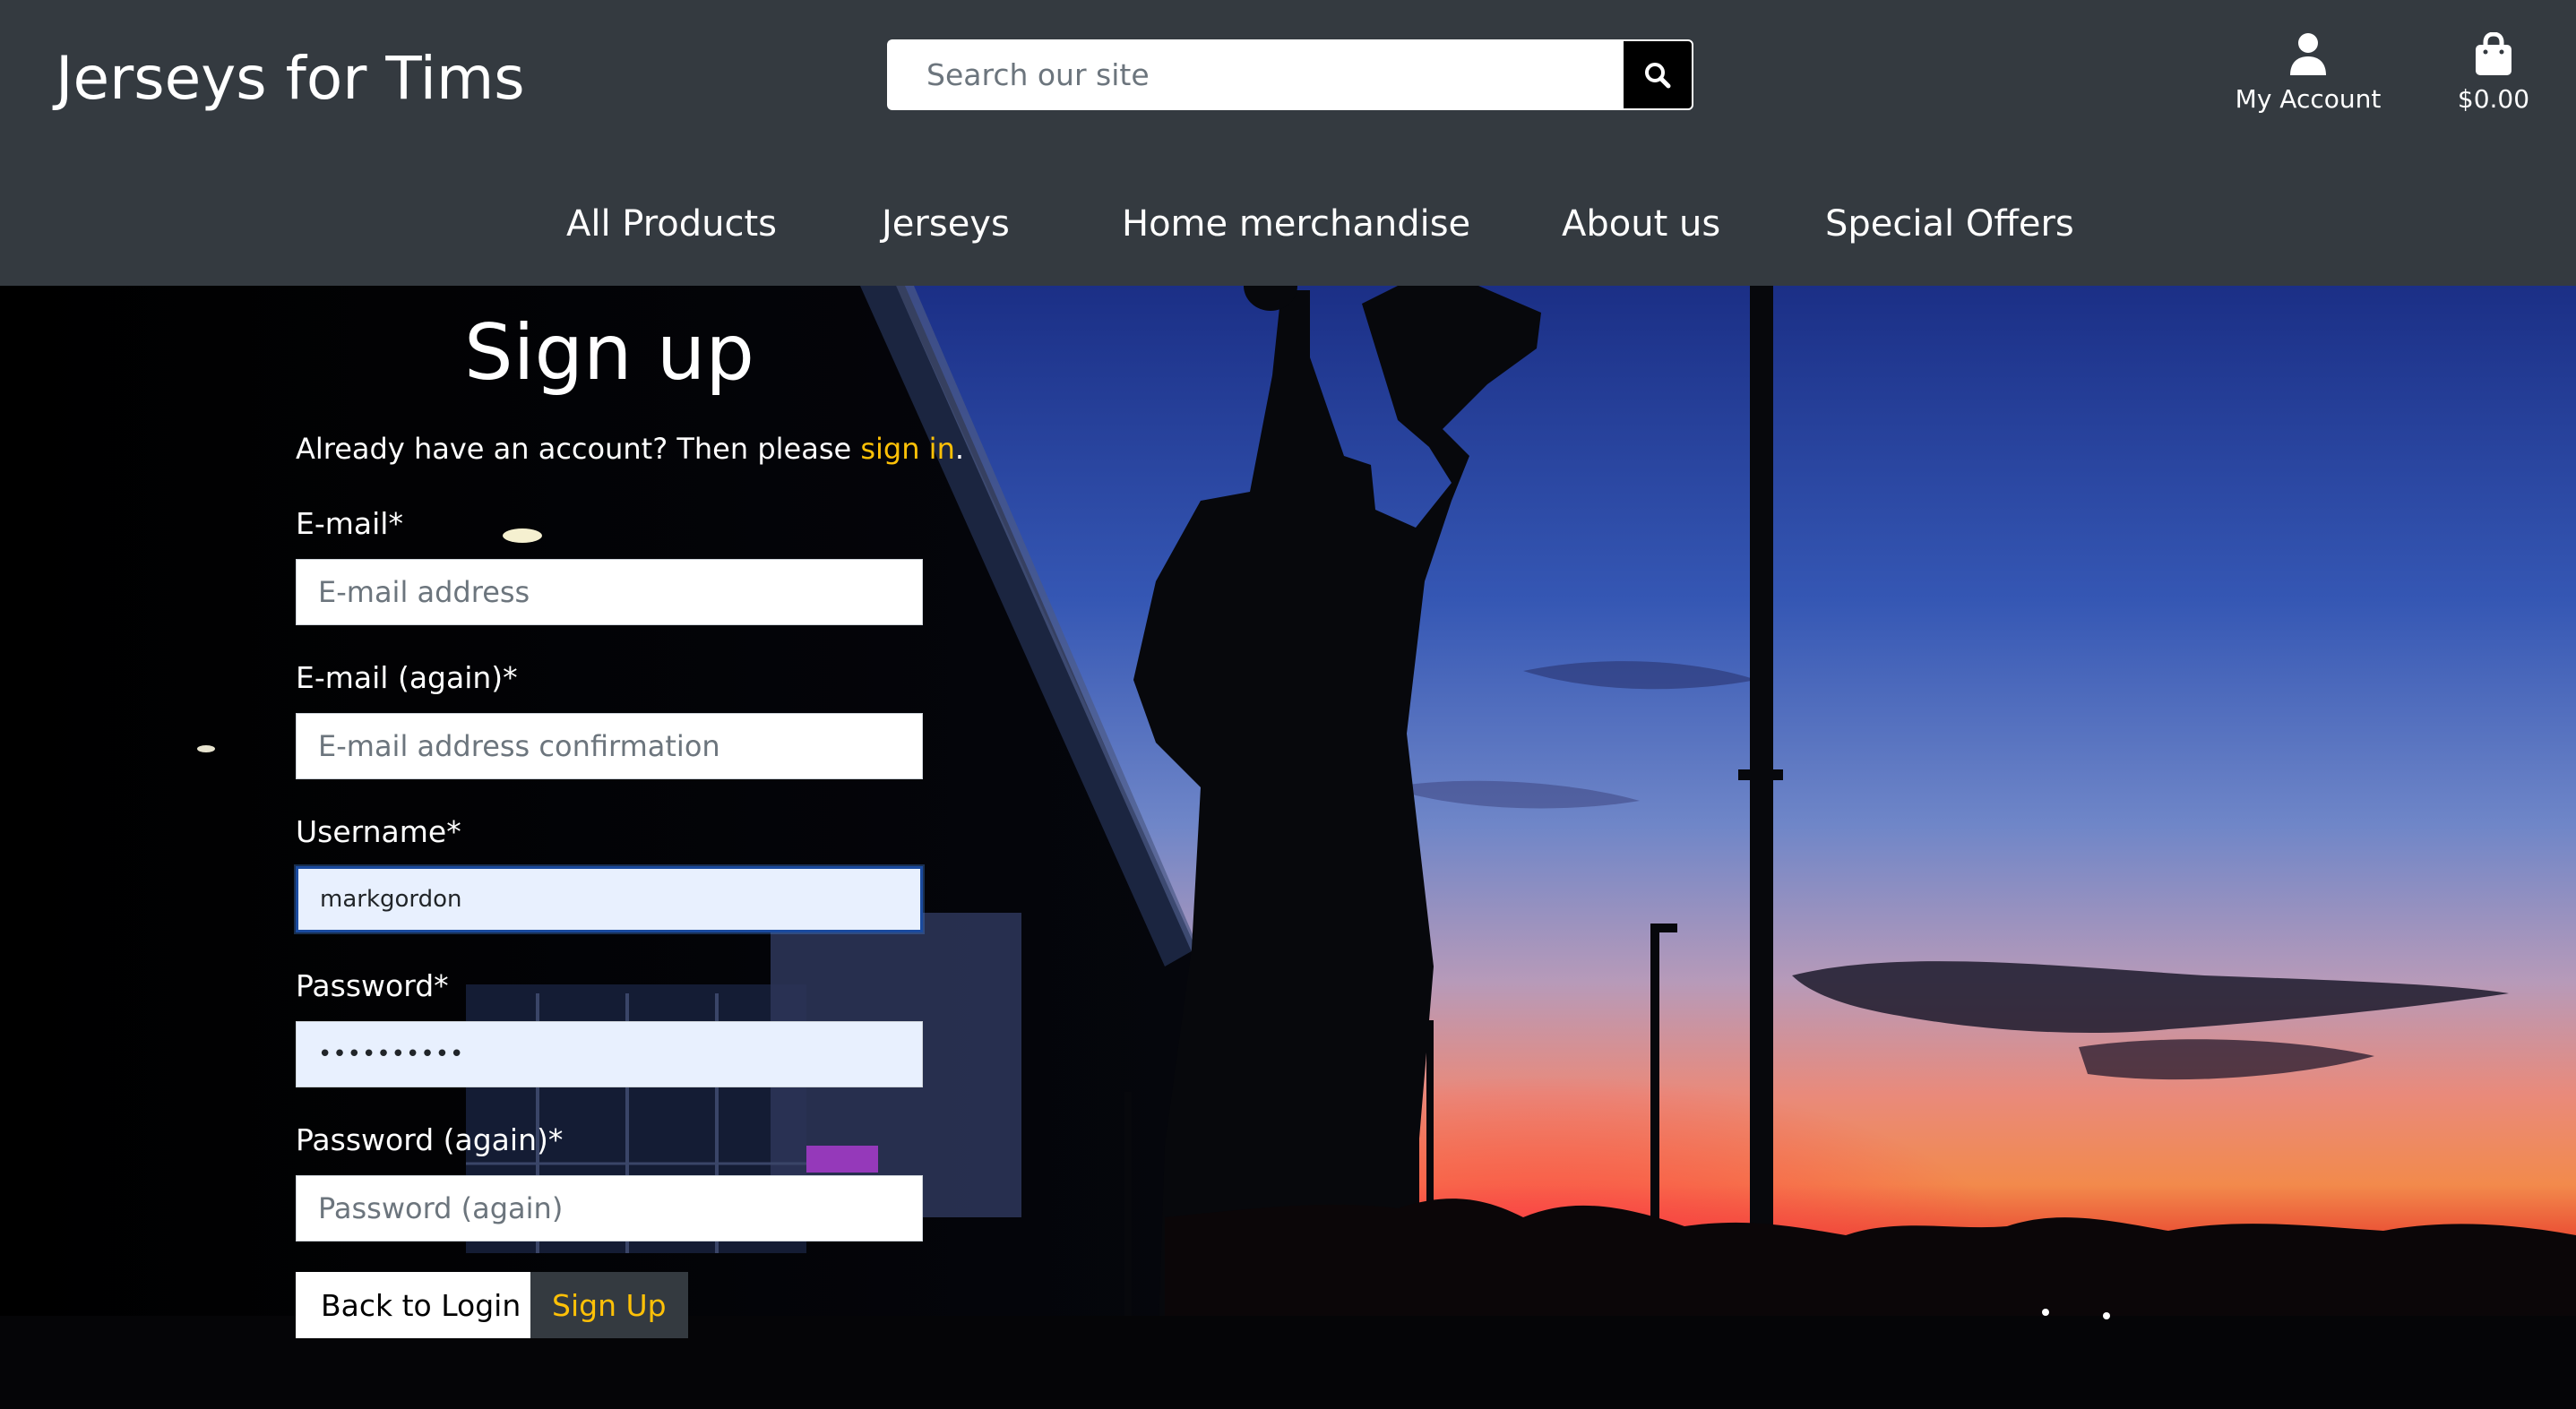 This screenshot has height=1409, width=2576. I want to click on email-label: E-mail*, so click(349, 523).